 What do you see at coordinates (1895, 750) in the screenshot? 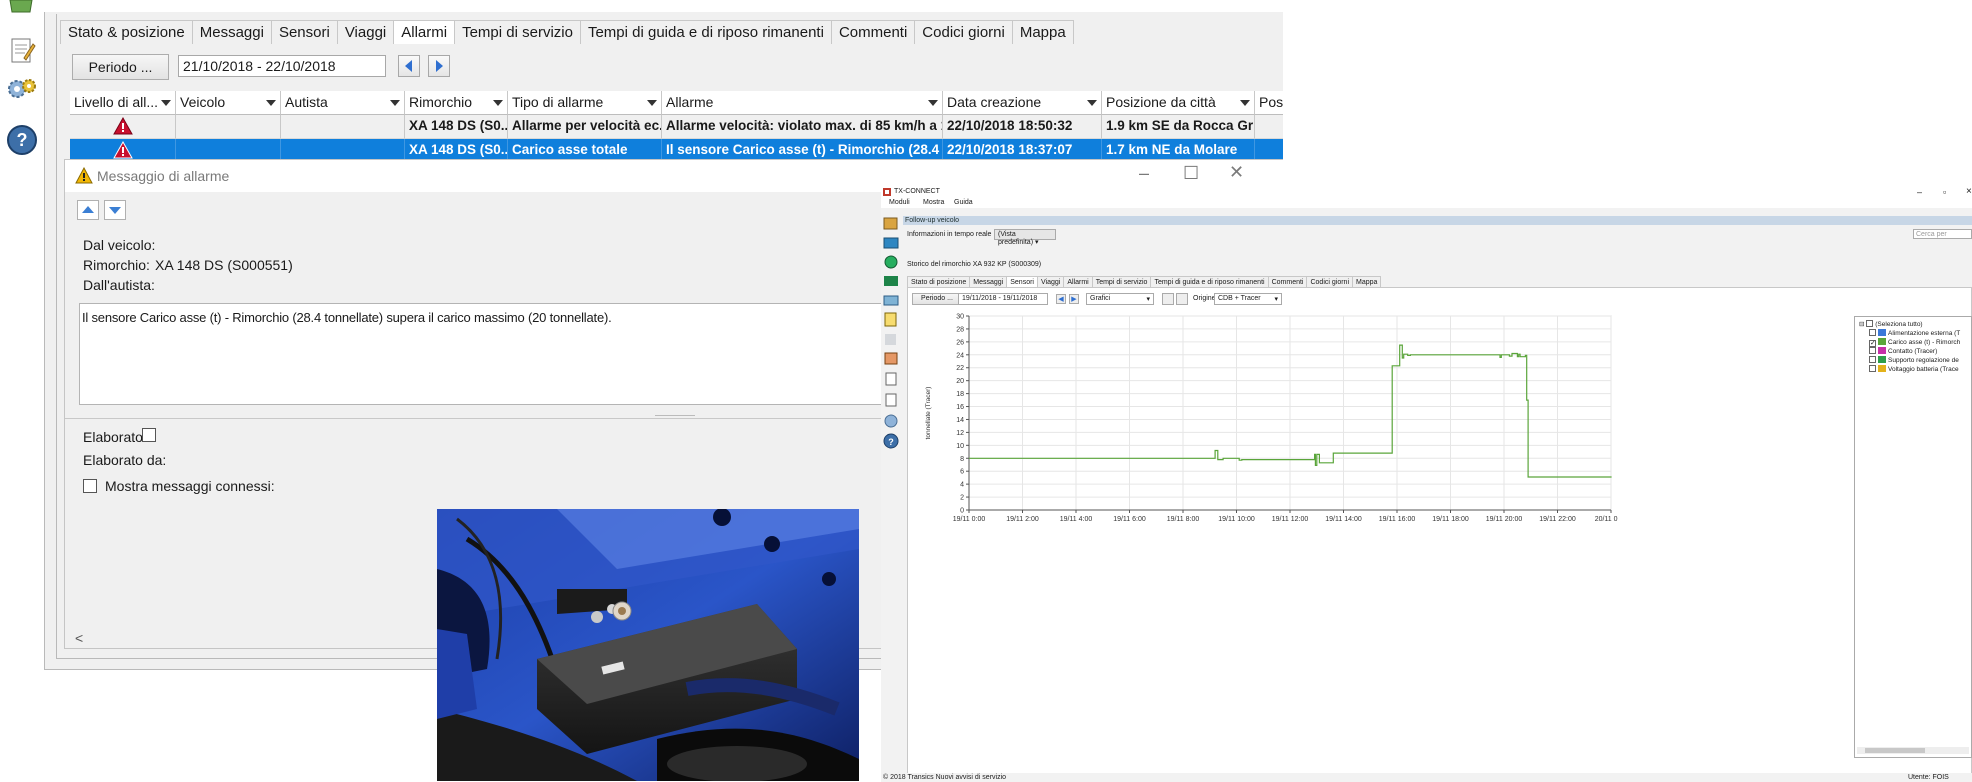
I see `legend-scrollbar-thumb` at bounding box center [1895, 750].